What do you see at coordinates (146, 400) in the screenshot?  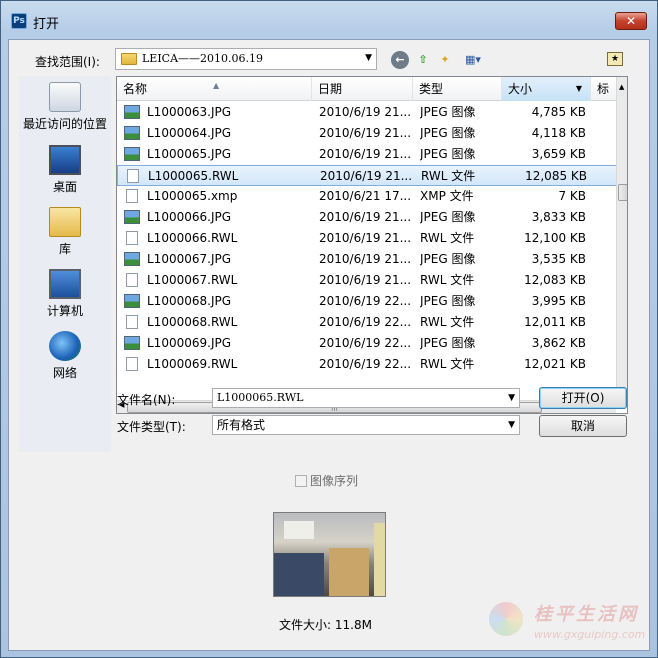 I see `filename-label: 文件名(N):` at bounding box center [146, 400].